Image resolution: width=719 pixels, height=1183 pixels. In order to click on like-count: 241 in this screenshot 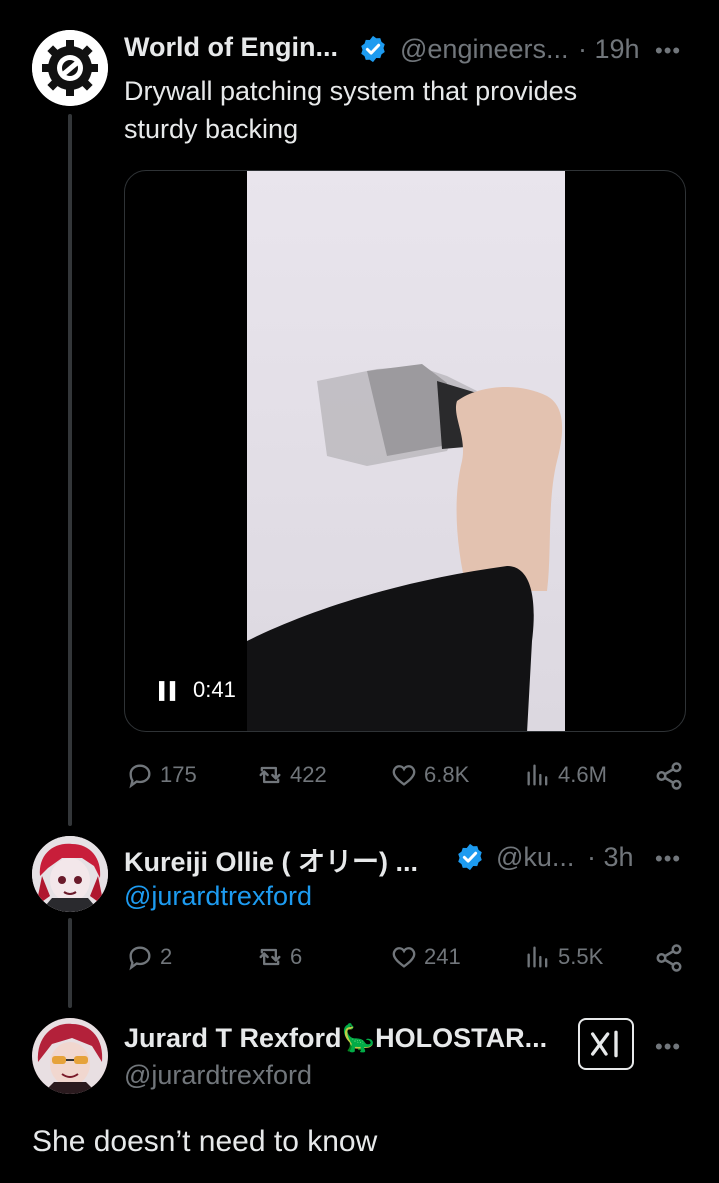, I will do `click(442, 956)`.